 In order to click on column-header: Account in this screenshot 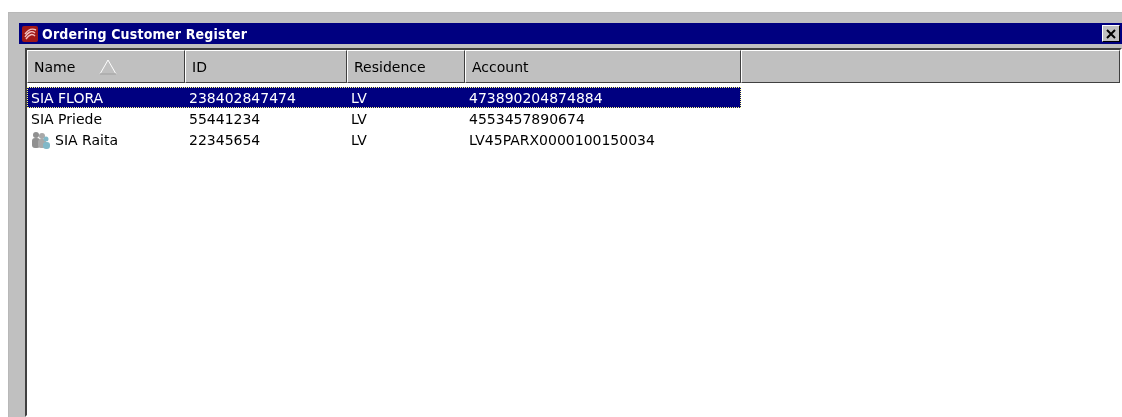, I will do `click(603, 66)`.